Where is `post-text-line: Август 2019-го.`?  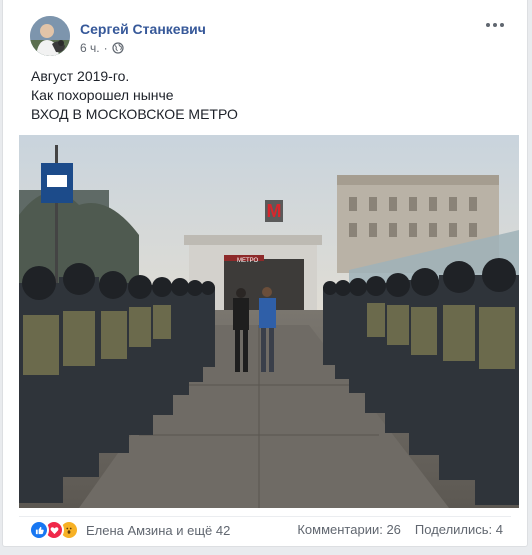
post-text-line: Август 2019-го. is located at coordinates (80, 76).